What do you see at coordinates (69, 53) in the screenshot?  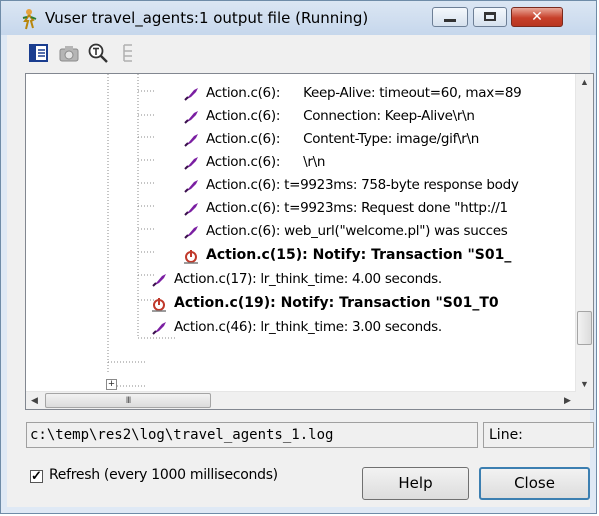 I see `camera-icon` at bounding box center [69, 53].